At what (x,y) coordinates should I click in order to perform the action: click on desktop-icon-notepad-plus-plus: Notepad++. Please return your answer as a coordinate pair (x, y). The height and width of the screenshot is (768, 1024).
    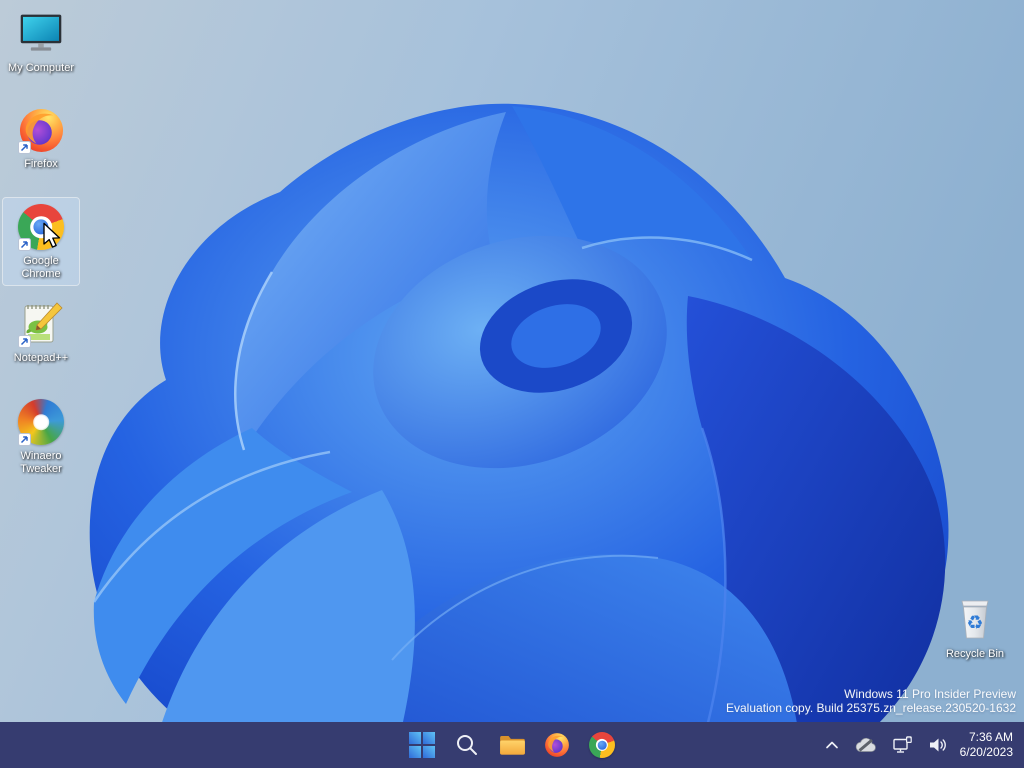
    Looking at the image, I should click on (41, 332).